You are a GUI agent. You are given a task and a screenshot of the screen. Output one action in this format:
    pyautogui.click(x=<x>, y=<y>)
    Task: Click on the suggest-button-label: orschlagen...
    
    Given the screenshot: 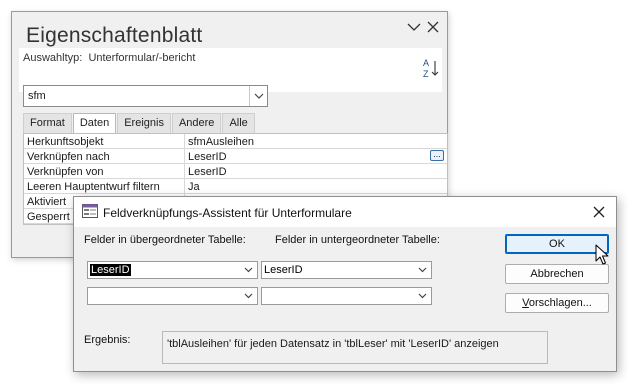 What is the action you would take?
    pyautogui.click(x=560, y=303)
    